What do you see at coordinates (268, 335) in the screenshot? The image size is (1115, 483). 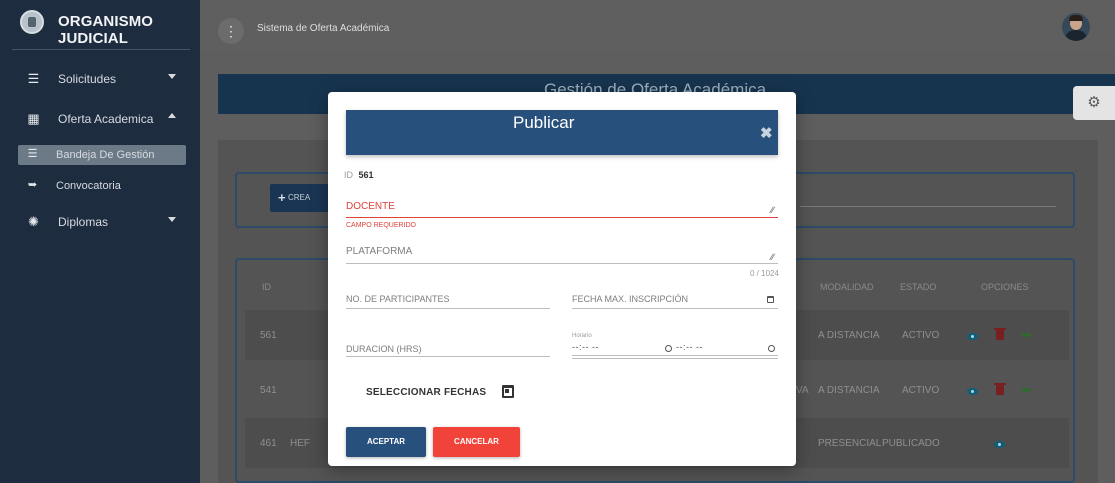 I see `row-id: 561` at bounding box center [268, 335].